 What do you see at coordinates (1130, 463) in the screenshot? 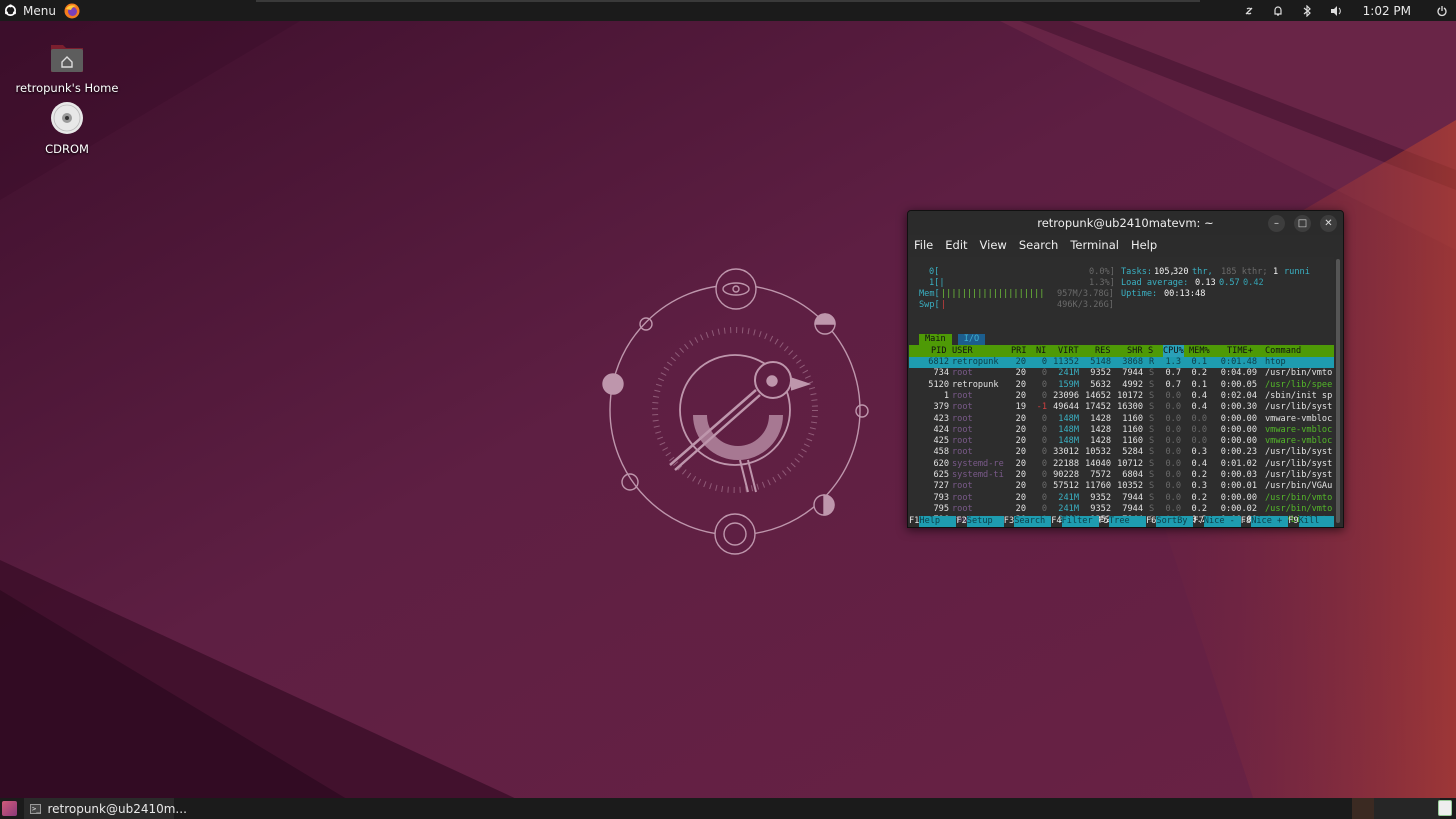
I see `cell-shr: 10712` at bounding box center [1130, 463].